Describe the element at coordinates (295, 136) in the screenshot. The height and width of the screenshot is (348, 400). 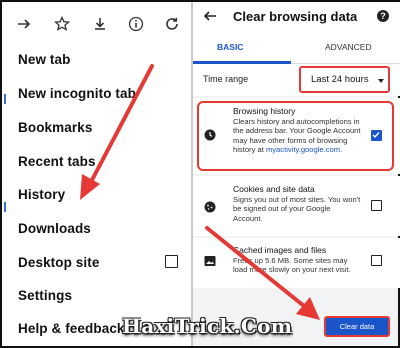
I see `highlight-box` at that location.